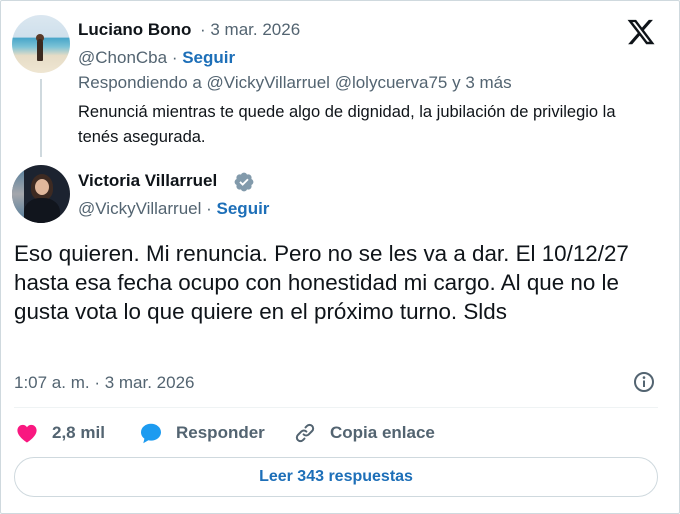  I want to click on read-replies-button: Leer 343 respuestas, so click(336, 477).